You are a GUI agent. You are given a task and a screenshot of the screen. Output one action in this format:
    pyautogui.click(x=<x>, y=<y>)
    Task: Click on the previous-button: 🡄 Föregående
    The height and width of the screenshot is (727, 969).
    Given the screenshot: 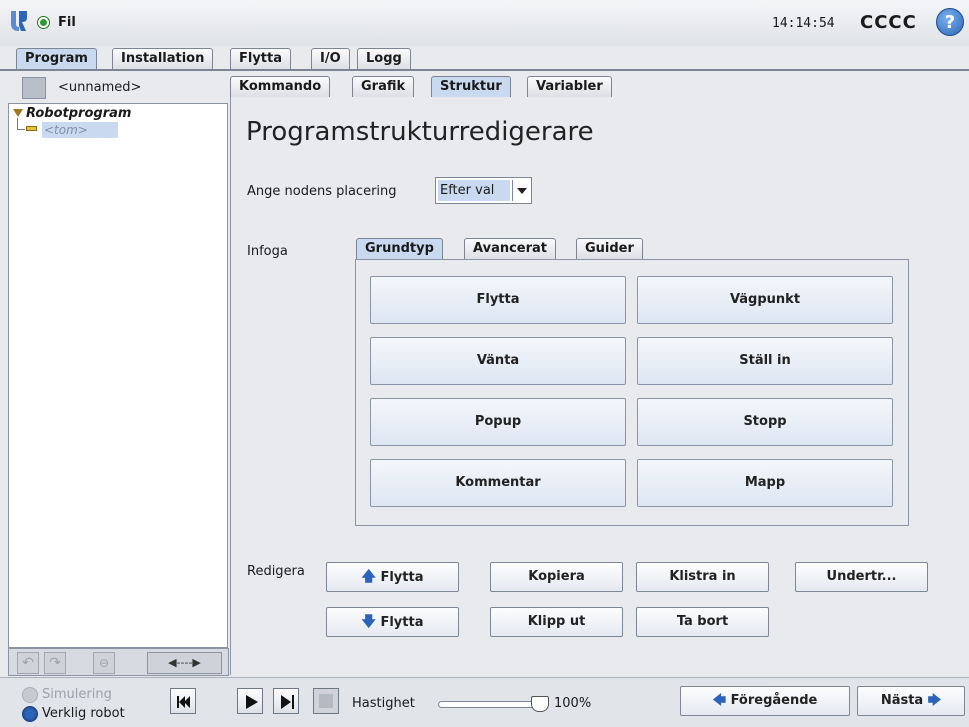 What is the action you would take?
    pyautogui.click(x=765, y=701)
    